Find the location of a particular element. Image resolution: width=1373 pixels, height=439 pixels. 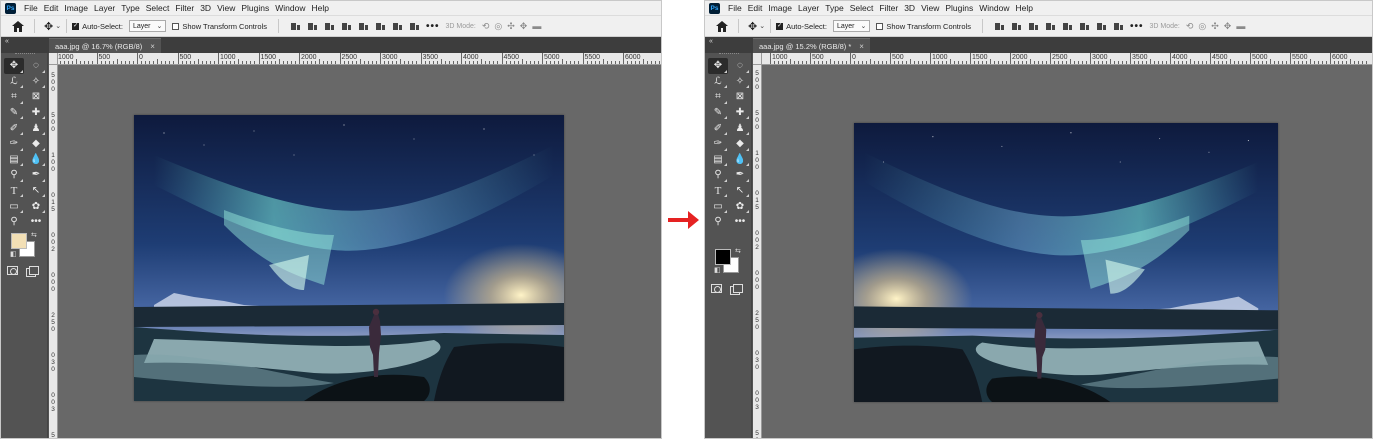

move-tool-preset: ✥ ⌄ is located at coordinates (756, 26).